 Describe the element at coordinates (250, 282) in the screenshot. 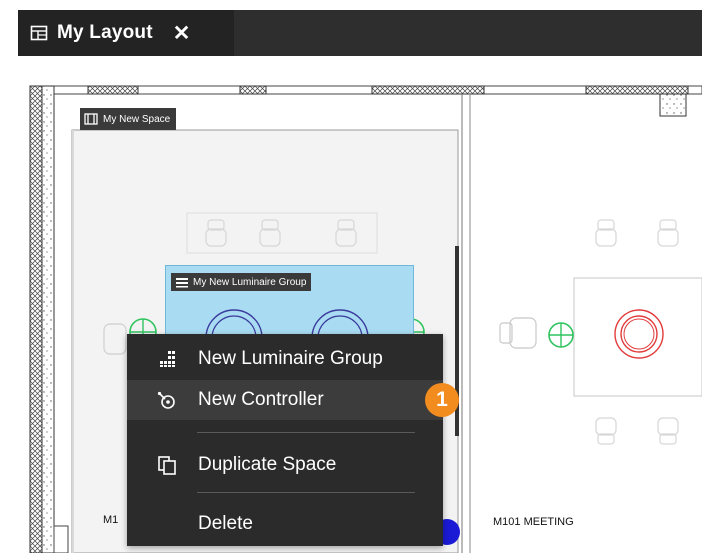

I see `luminaire-group-label-text: My New Luminaire Group` at that location.